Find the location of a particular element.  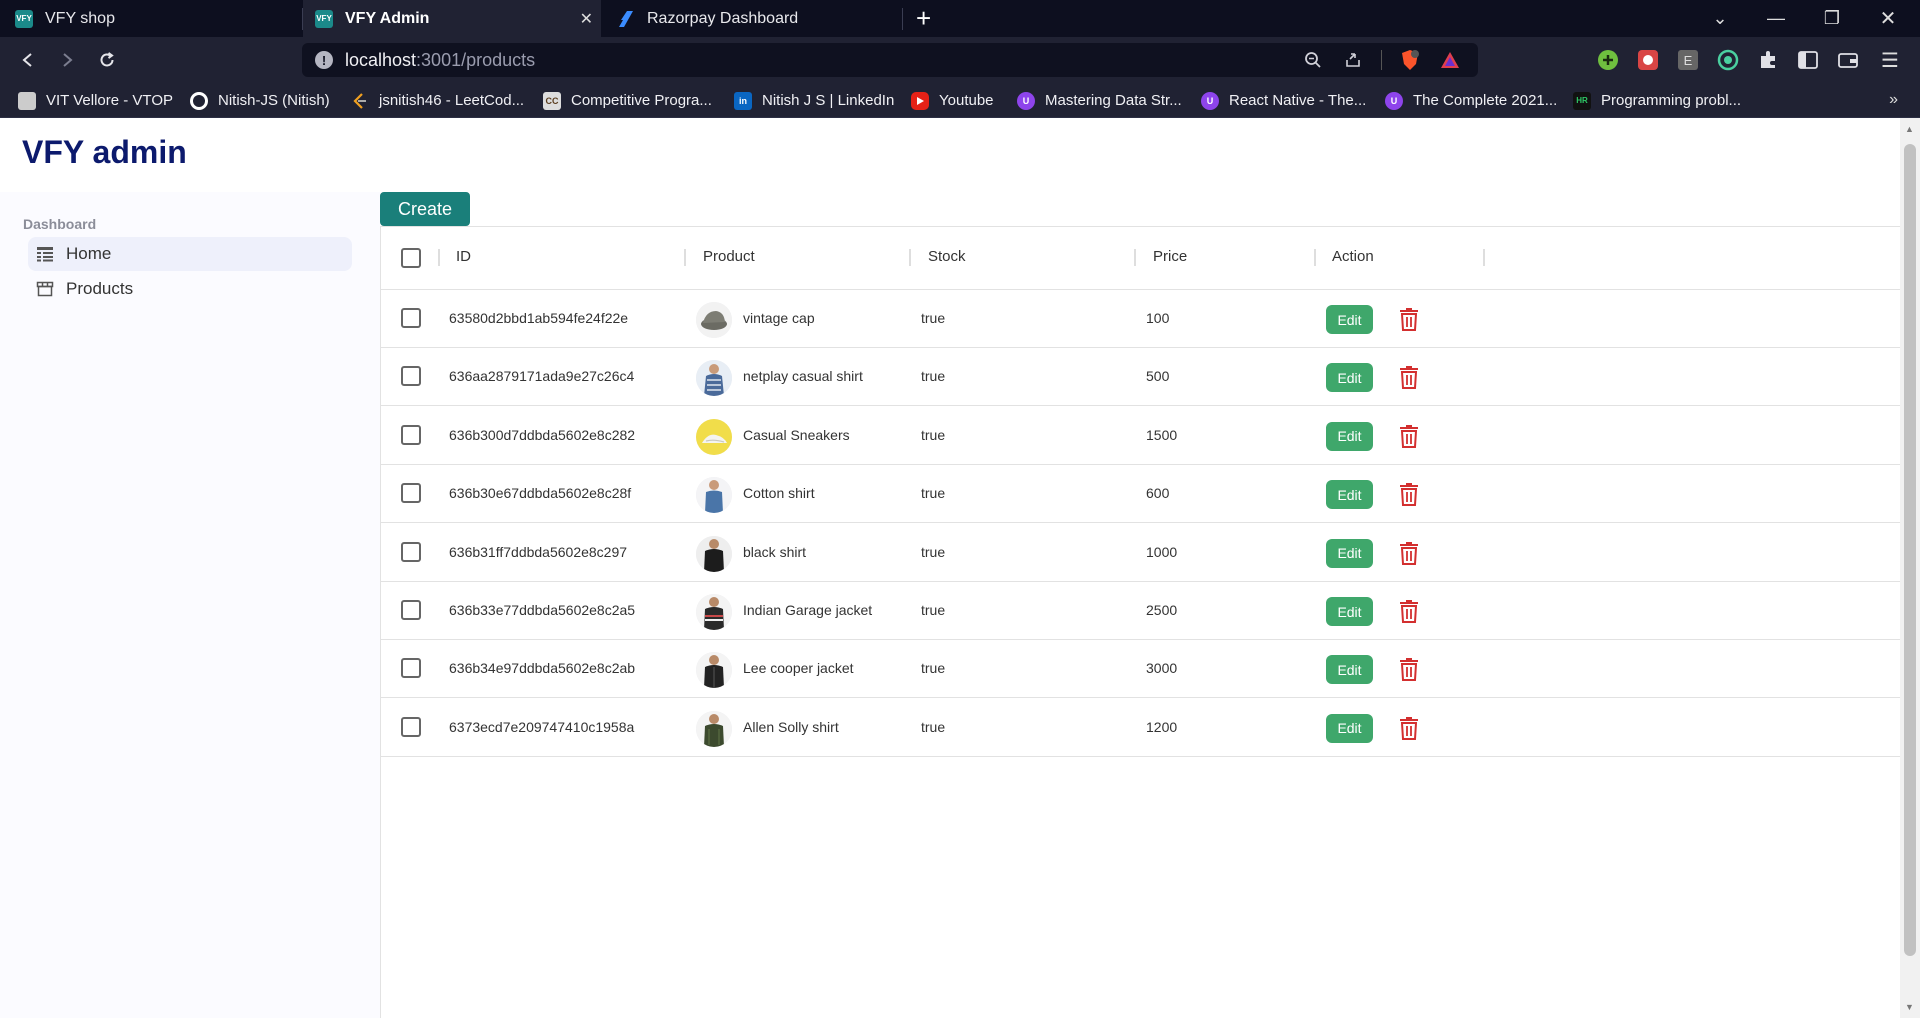

forward-icon is located at coordinates (67, 60).